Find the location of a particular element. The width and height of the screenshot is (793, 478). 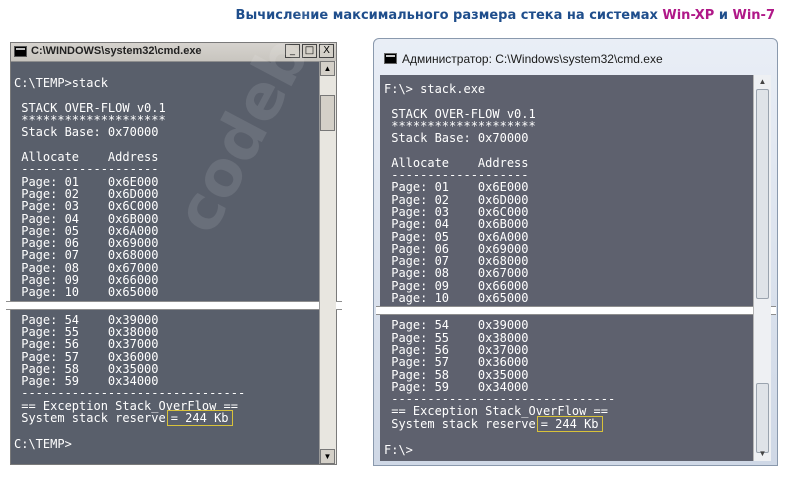

maximize-button: □ is located at coordinates (309, 51).